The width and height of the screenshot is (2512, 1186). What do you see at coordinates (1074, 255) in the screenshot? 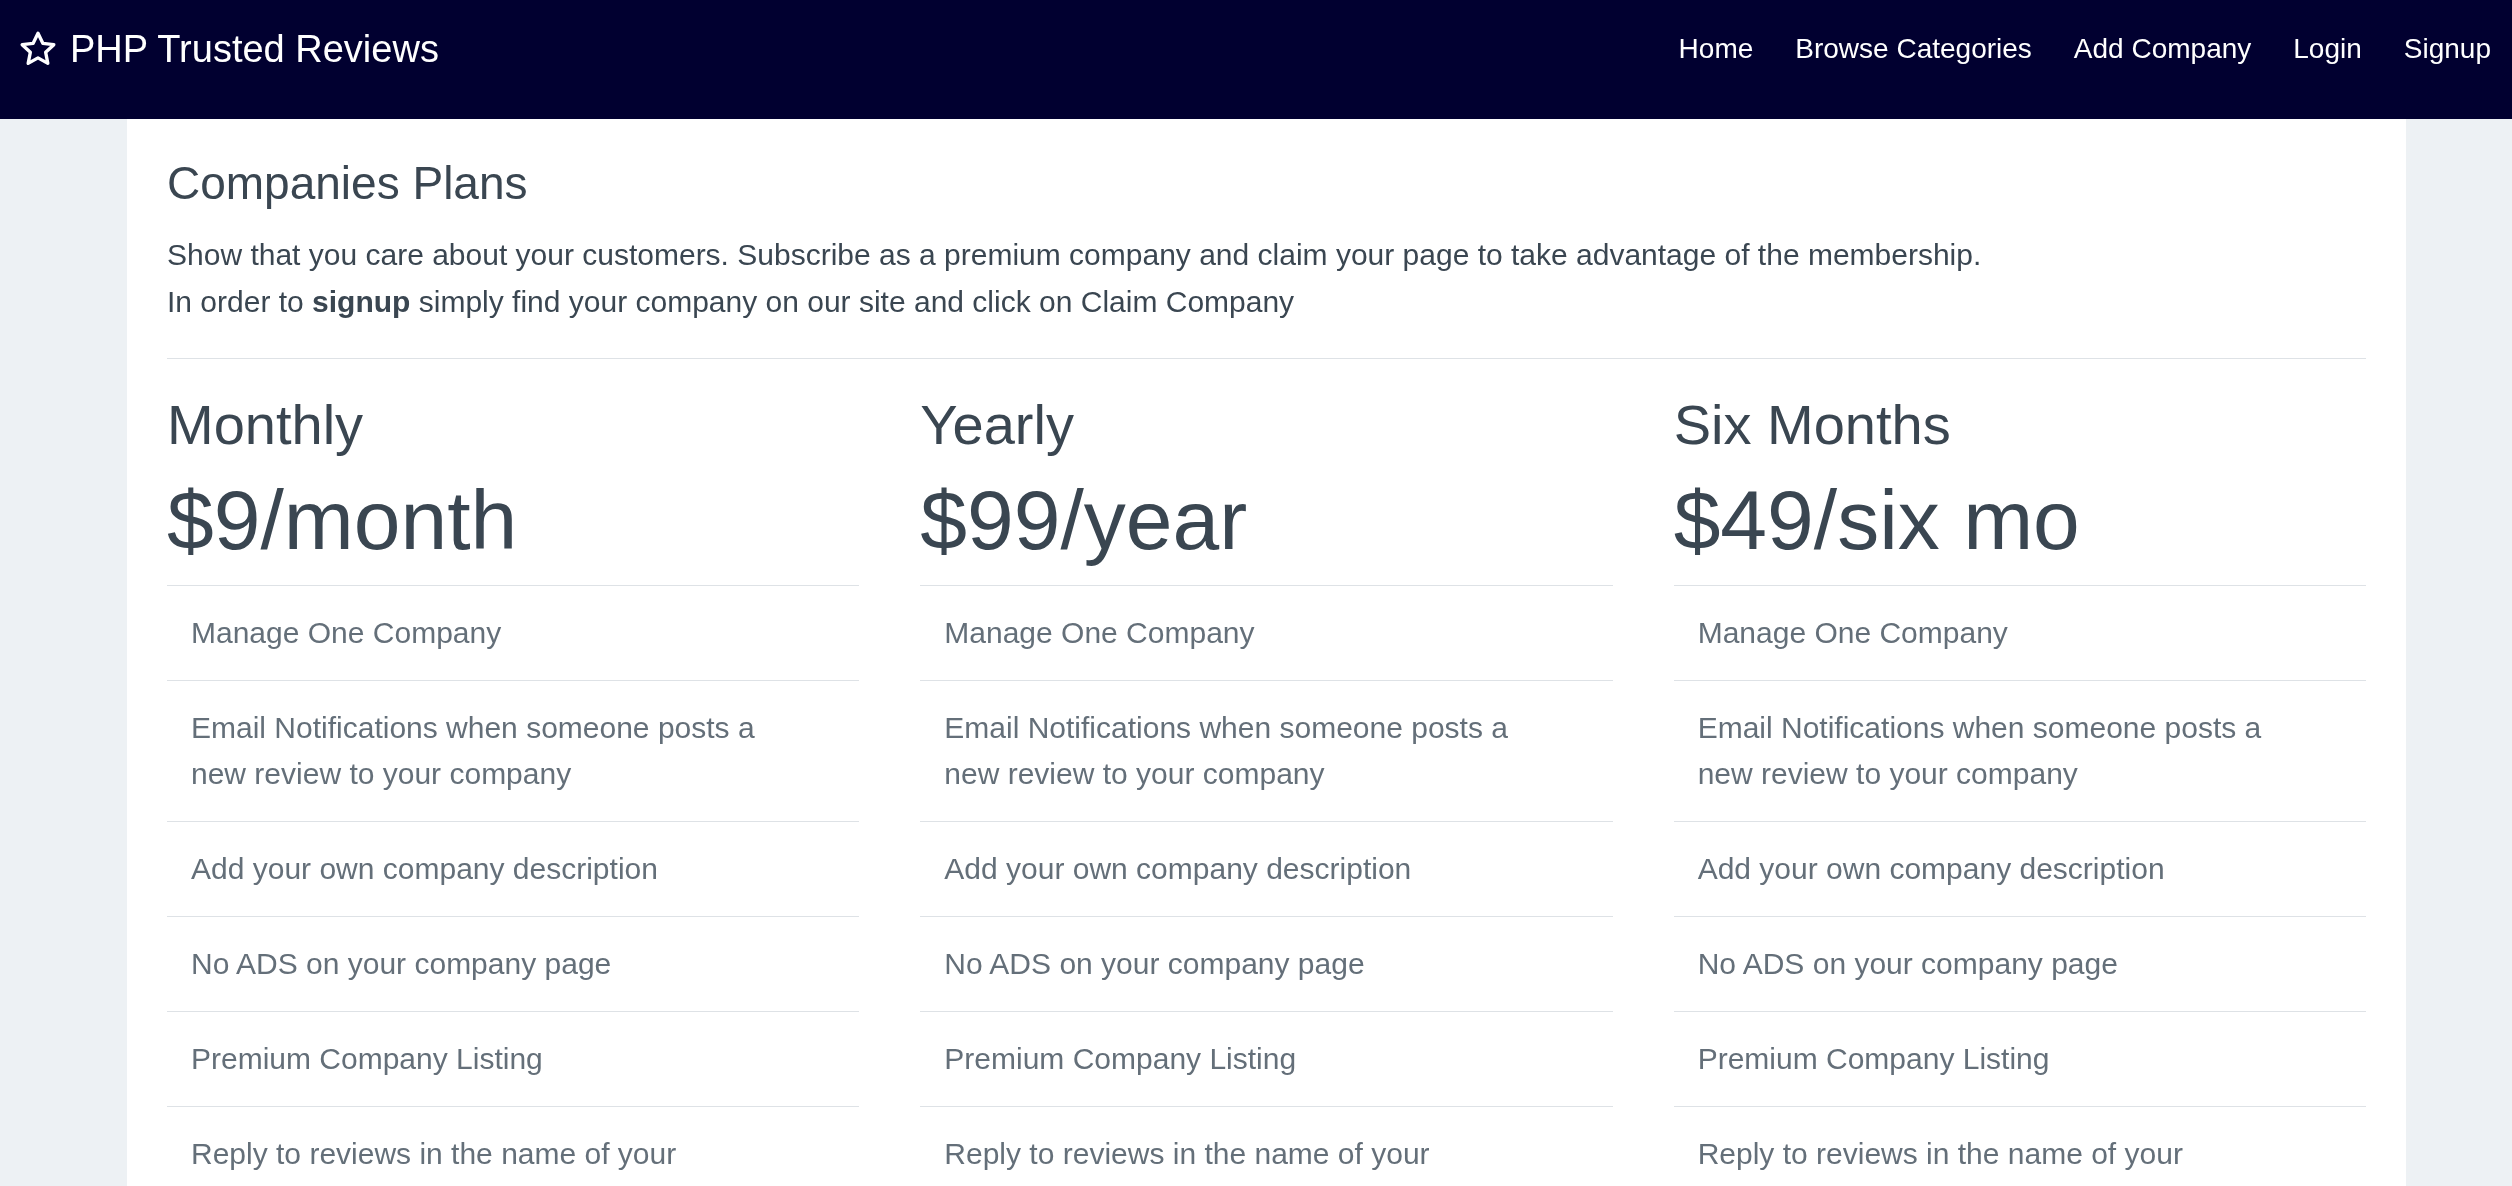
I see `intro-text: Show that you care about your customers. Subscribe as a premium company and claim your page to take advantage of the membership.` at bounding box center [1074, 255].